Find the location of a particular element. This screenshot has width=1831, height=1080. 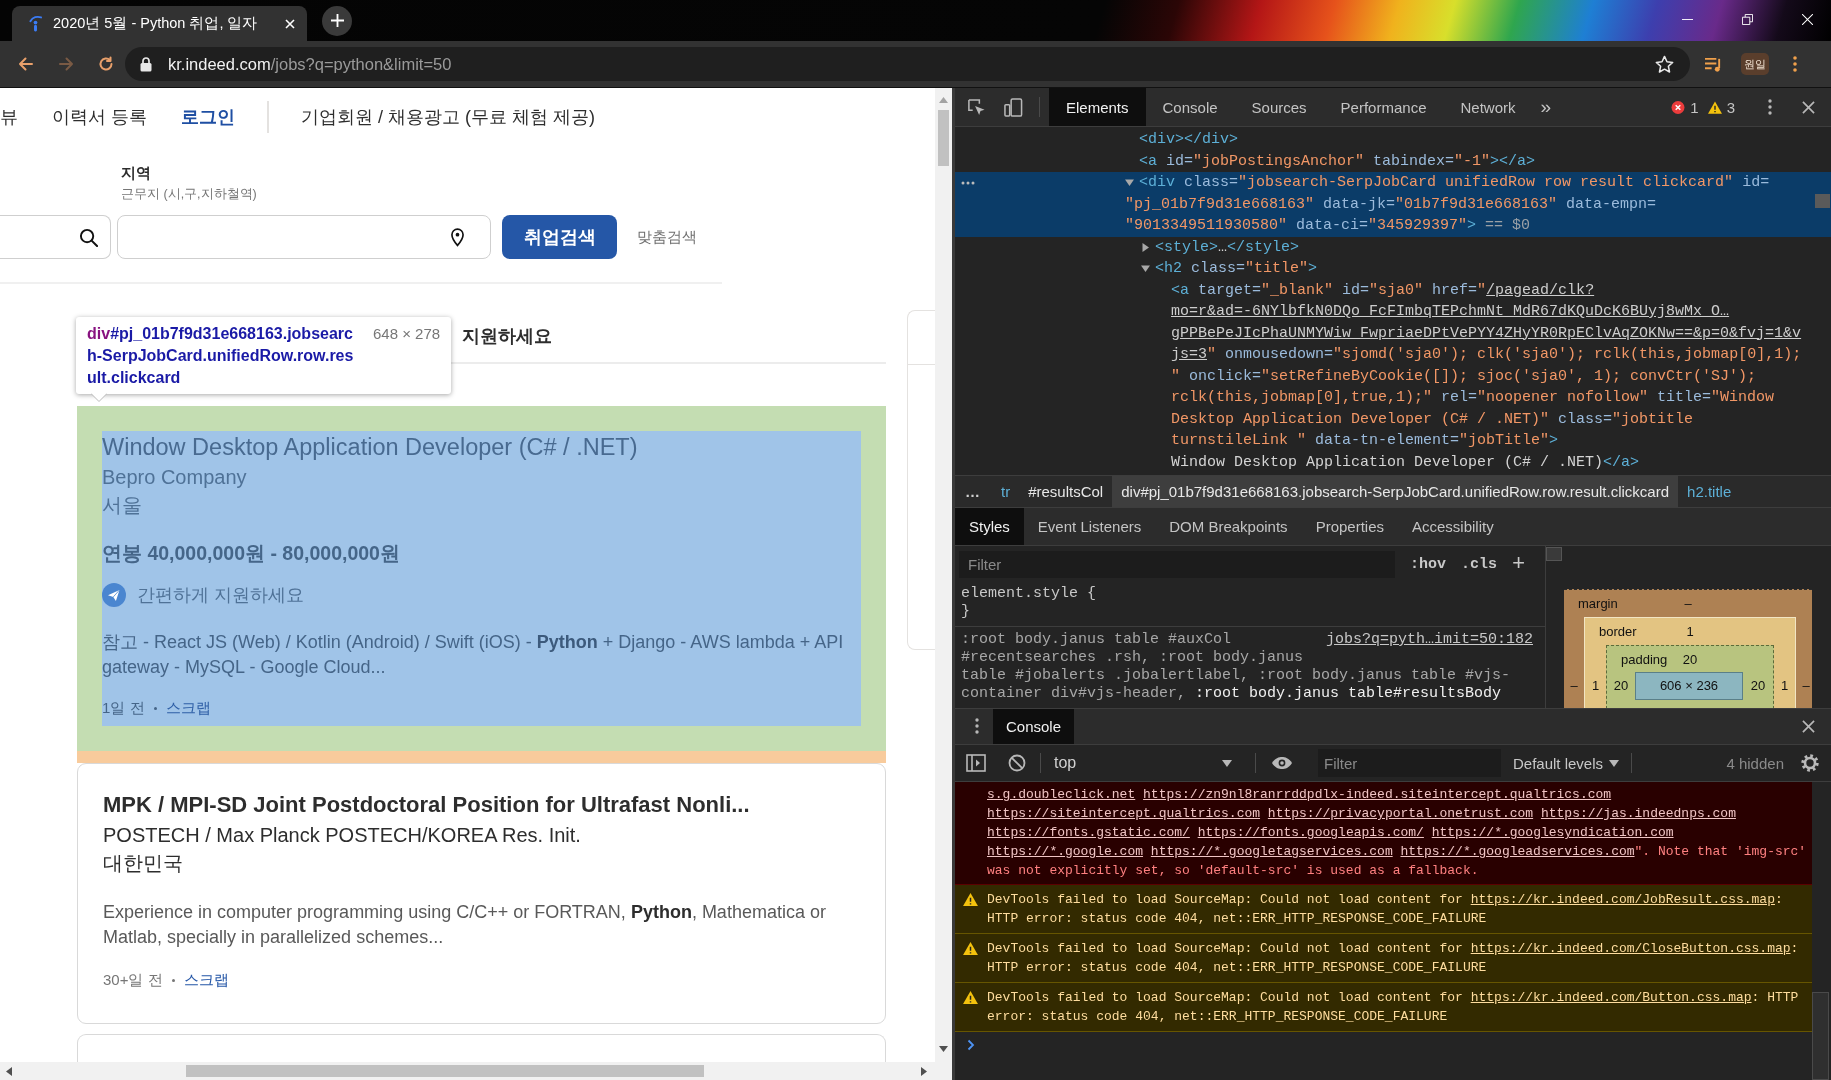

console-link: https://*.googleadservices.com is located at coordinates (1517, 851).